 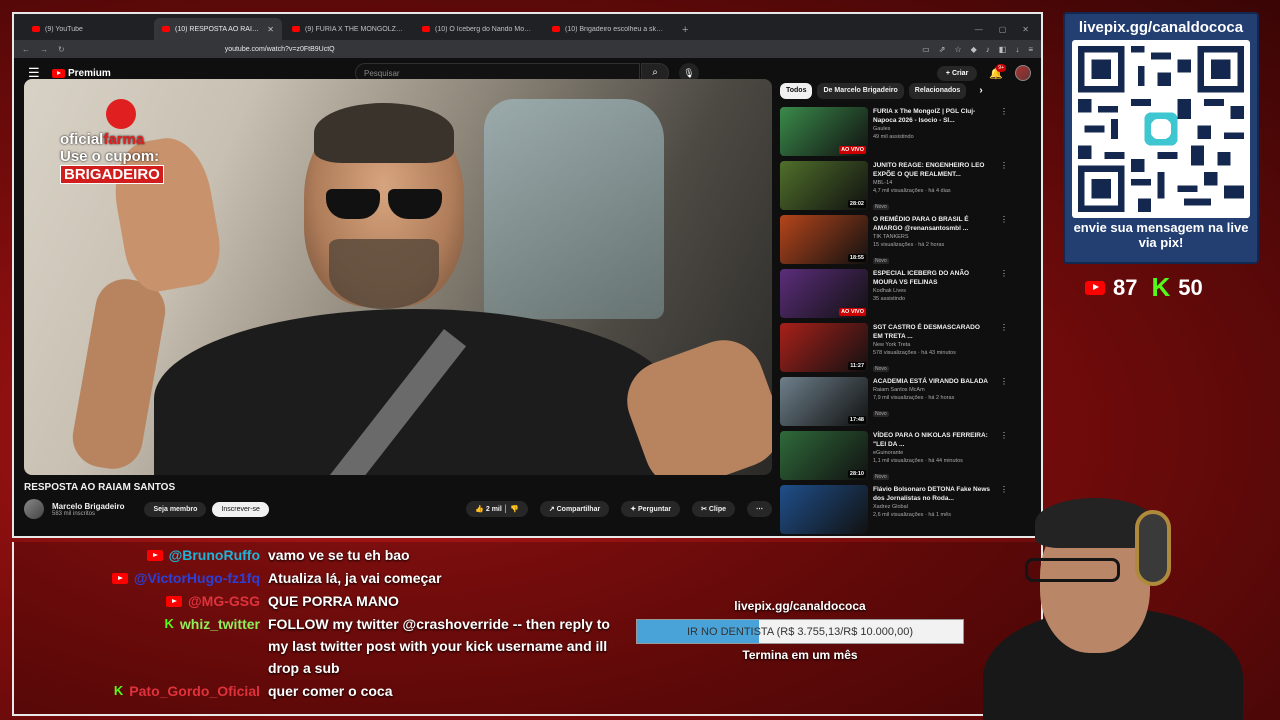 What do you see at coordinates (932, 345) in the screenshot?
I see `recommendation-channel: New York Treta` at bounding box center [932, 345].